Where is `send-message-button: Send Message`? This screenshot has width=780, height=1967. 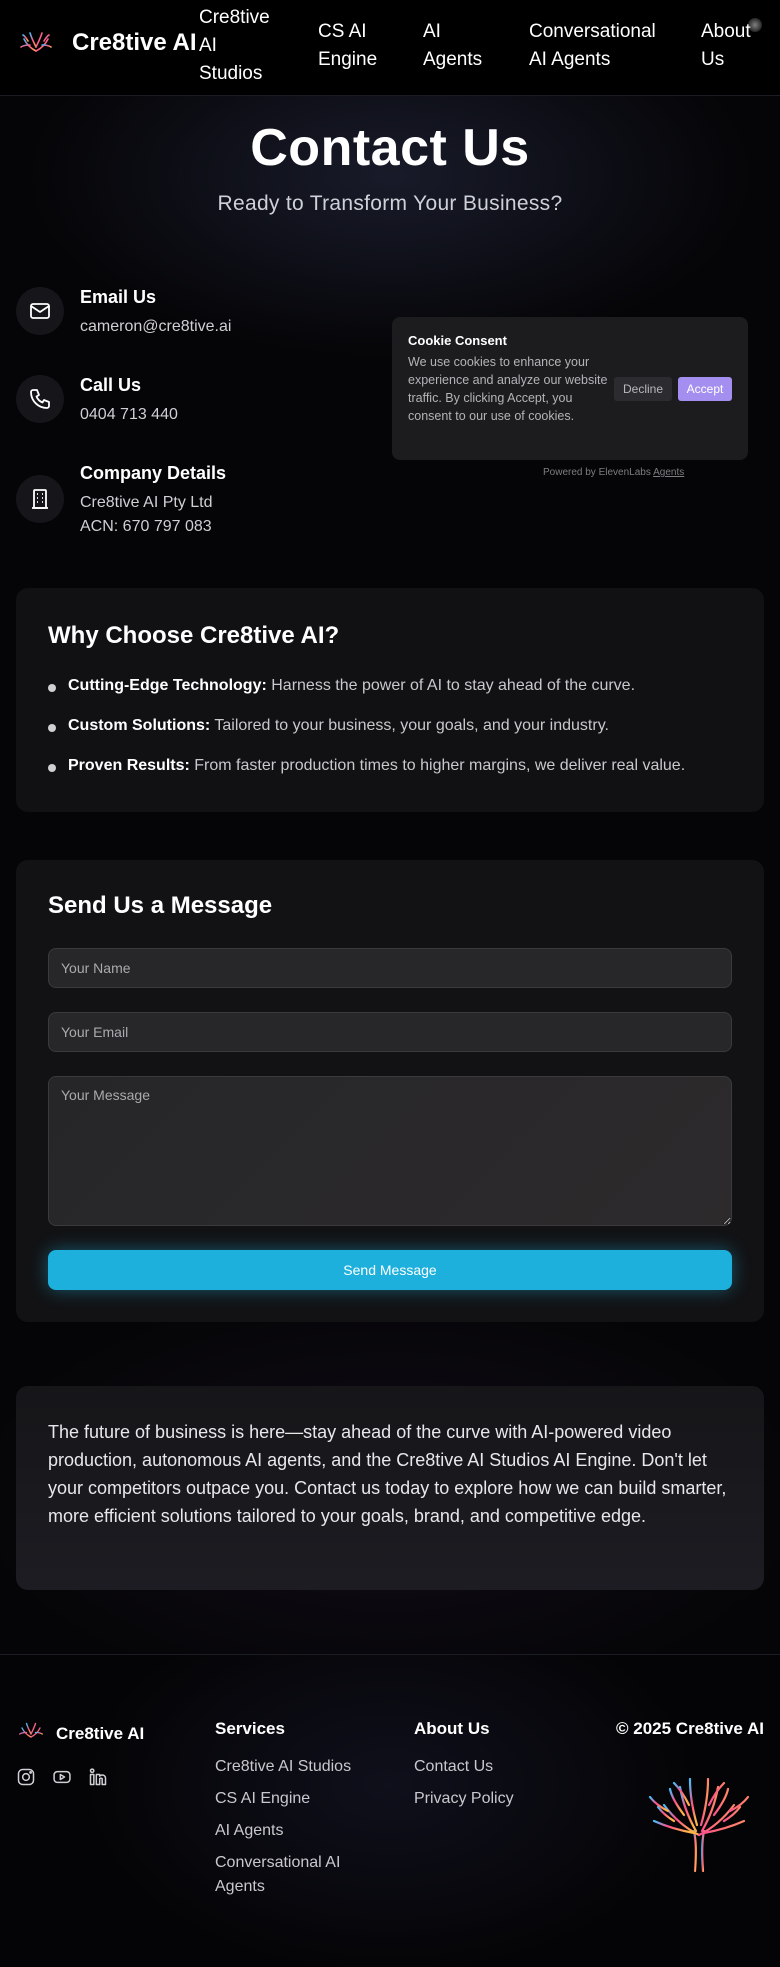
send-message-button: Send Message is located at coordinates (390, 1270).